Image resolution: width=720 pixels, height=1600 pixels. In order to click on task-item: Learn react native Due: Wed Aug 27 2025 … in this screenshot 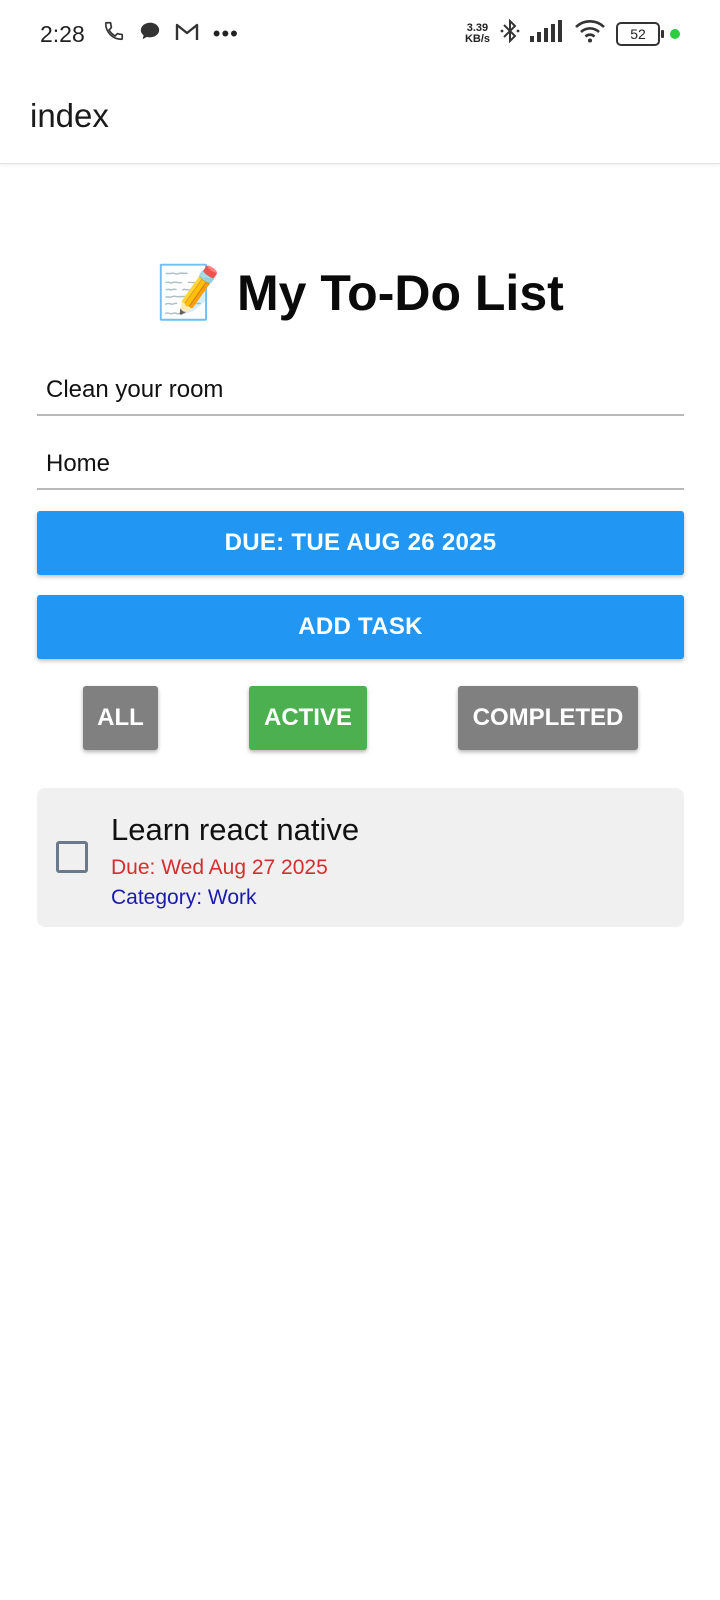, I will do `click(360, 857)`.